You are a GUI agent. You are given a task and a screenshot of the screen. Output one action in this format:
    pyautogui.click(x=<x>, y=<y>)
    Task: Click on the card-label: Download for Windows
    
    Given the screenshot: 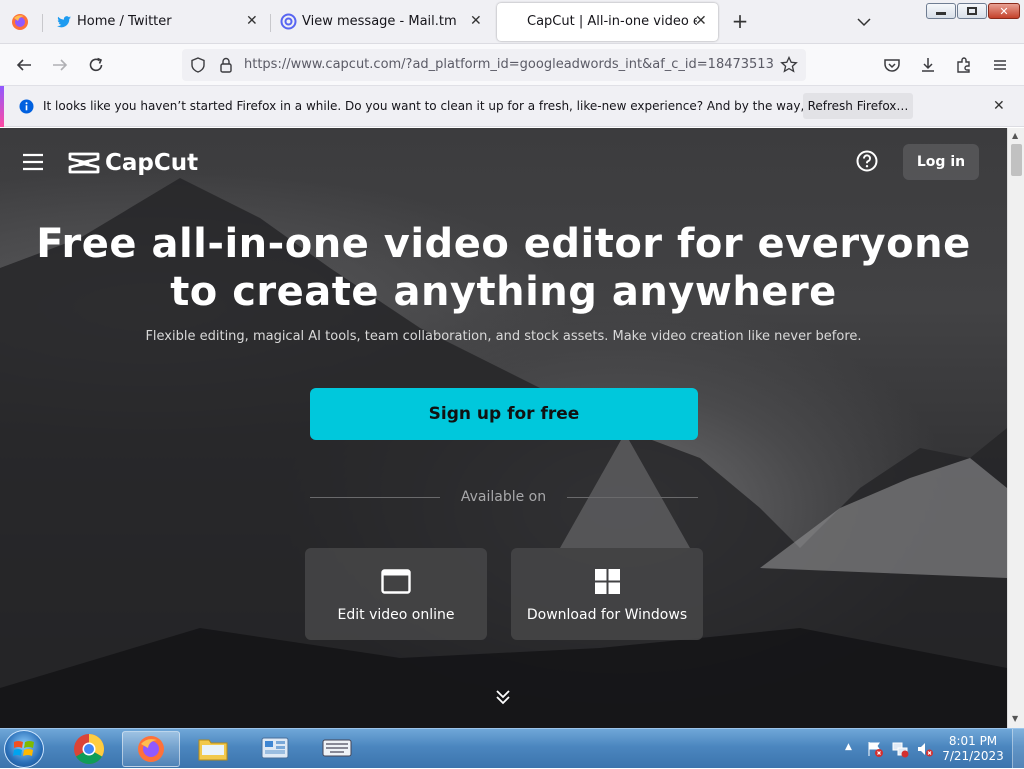 What is the action you would take?
    pyautogui.click(x=607, y=615)
    